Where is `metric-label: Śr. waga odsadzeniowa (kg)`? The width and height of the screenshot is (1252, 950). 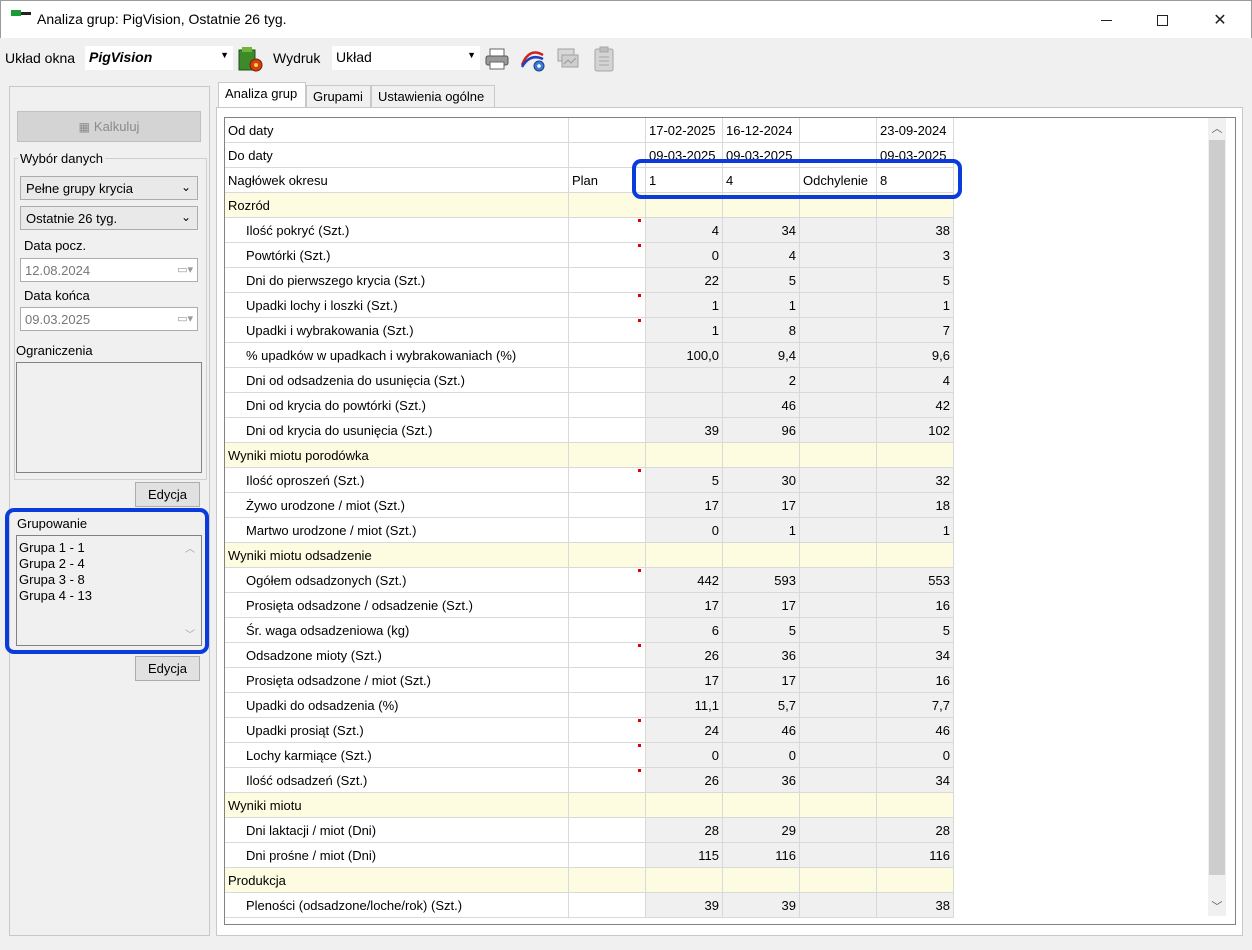 metric-label: Śr. waga odsadzeniowa (kg) is located at coordinates (397, 630).